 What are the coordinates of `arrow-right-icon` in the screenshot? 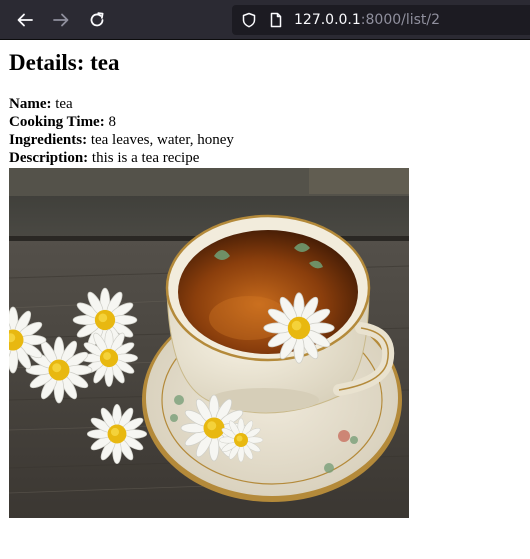 It's located at (61, 20).